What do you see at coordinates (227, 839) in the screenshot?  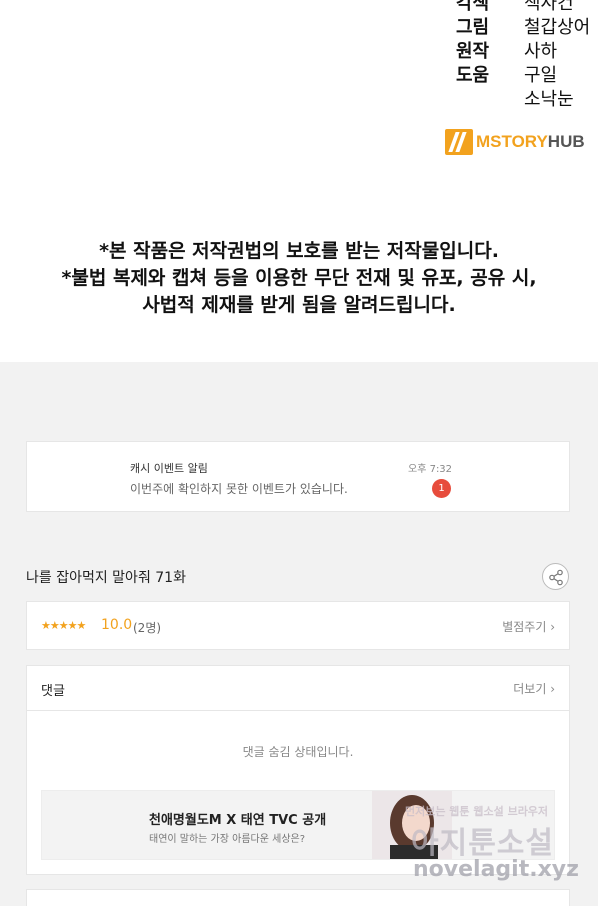 I see `ad-subtitle: 태연이 말하는 가장 아름다운 세상은?` at bounding box center [227, 839].